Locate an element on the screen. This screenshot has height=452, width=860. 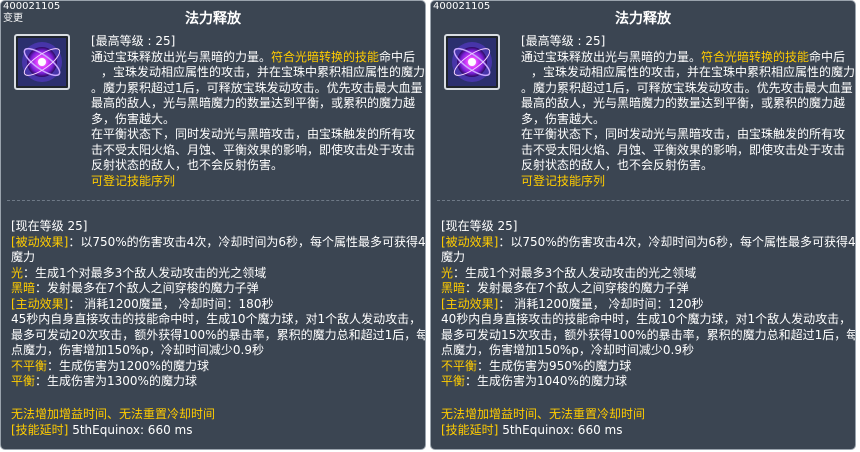
active-line: 40秒内自身直接攻击的技能命中时，生成10个魔力球，对1个敌人发动攻击， is located at coordinates (646, 319).